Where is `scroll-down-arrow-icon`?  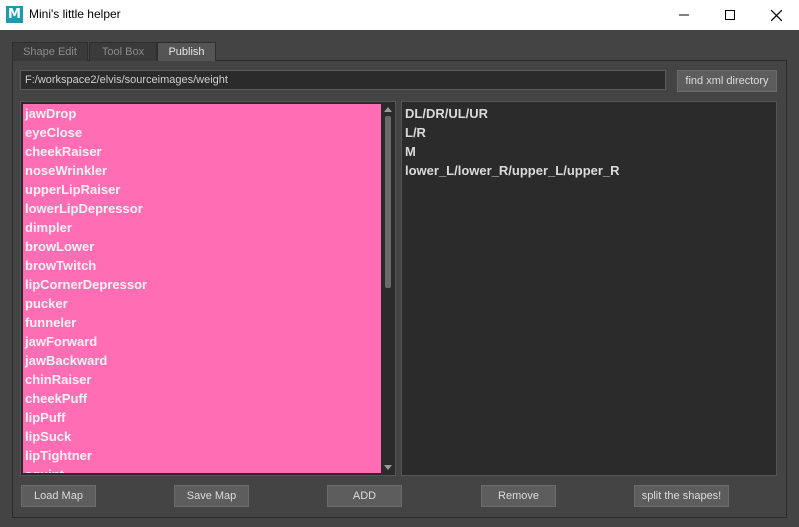
scroll-down-arrow-icon is located at coordinates (388, 468).